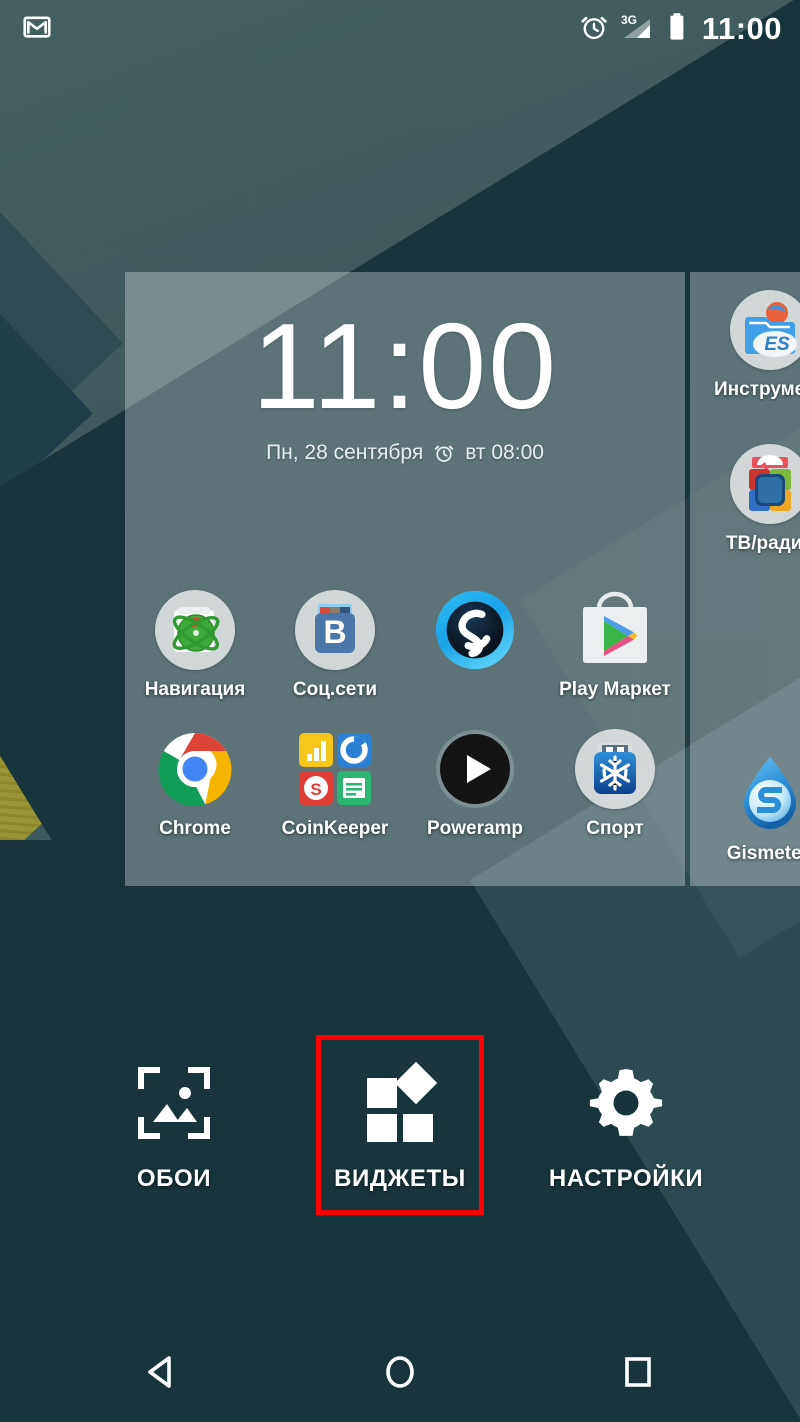  Describe the element at coordinates (405, 366) in the screenshot. I see `clock-widget-time: 11:00` at that location.